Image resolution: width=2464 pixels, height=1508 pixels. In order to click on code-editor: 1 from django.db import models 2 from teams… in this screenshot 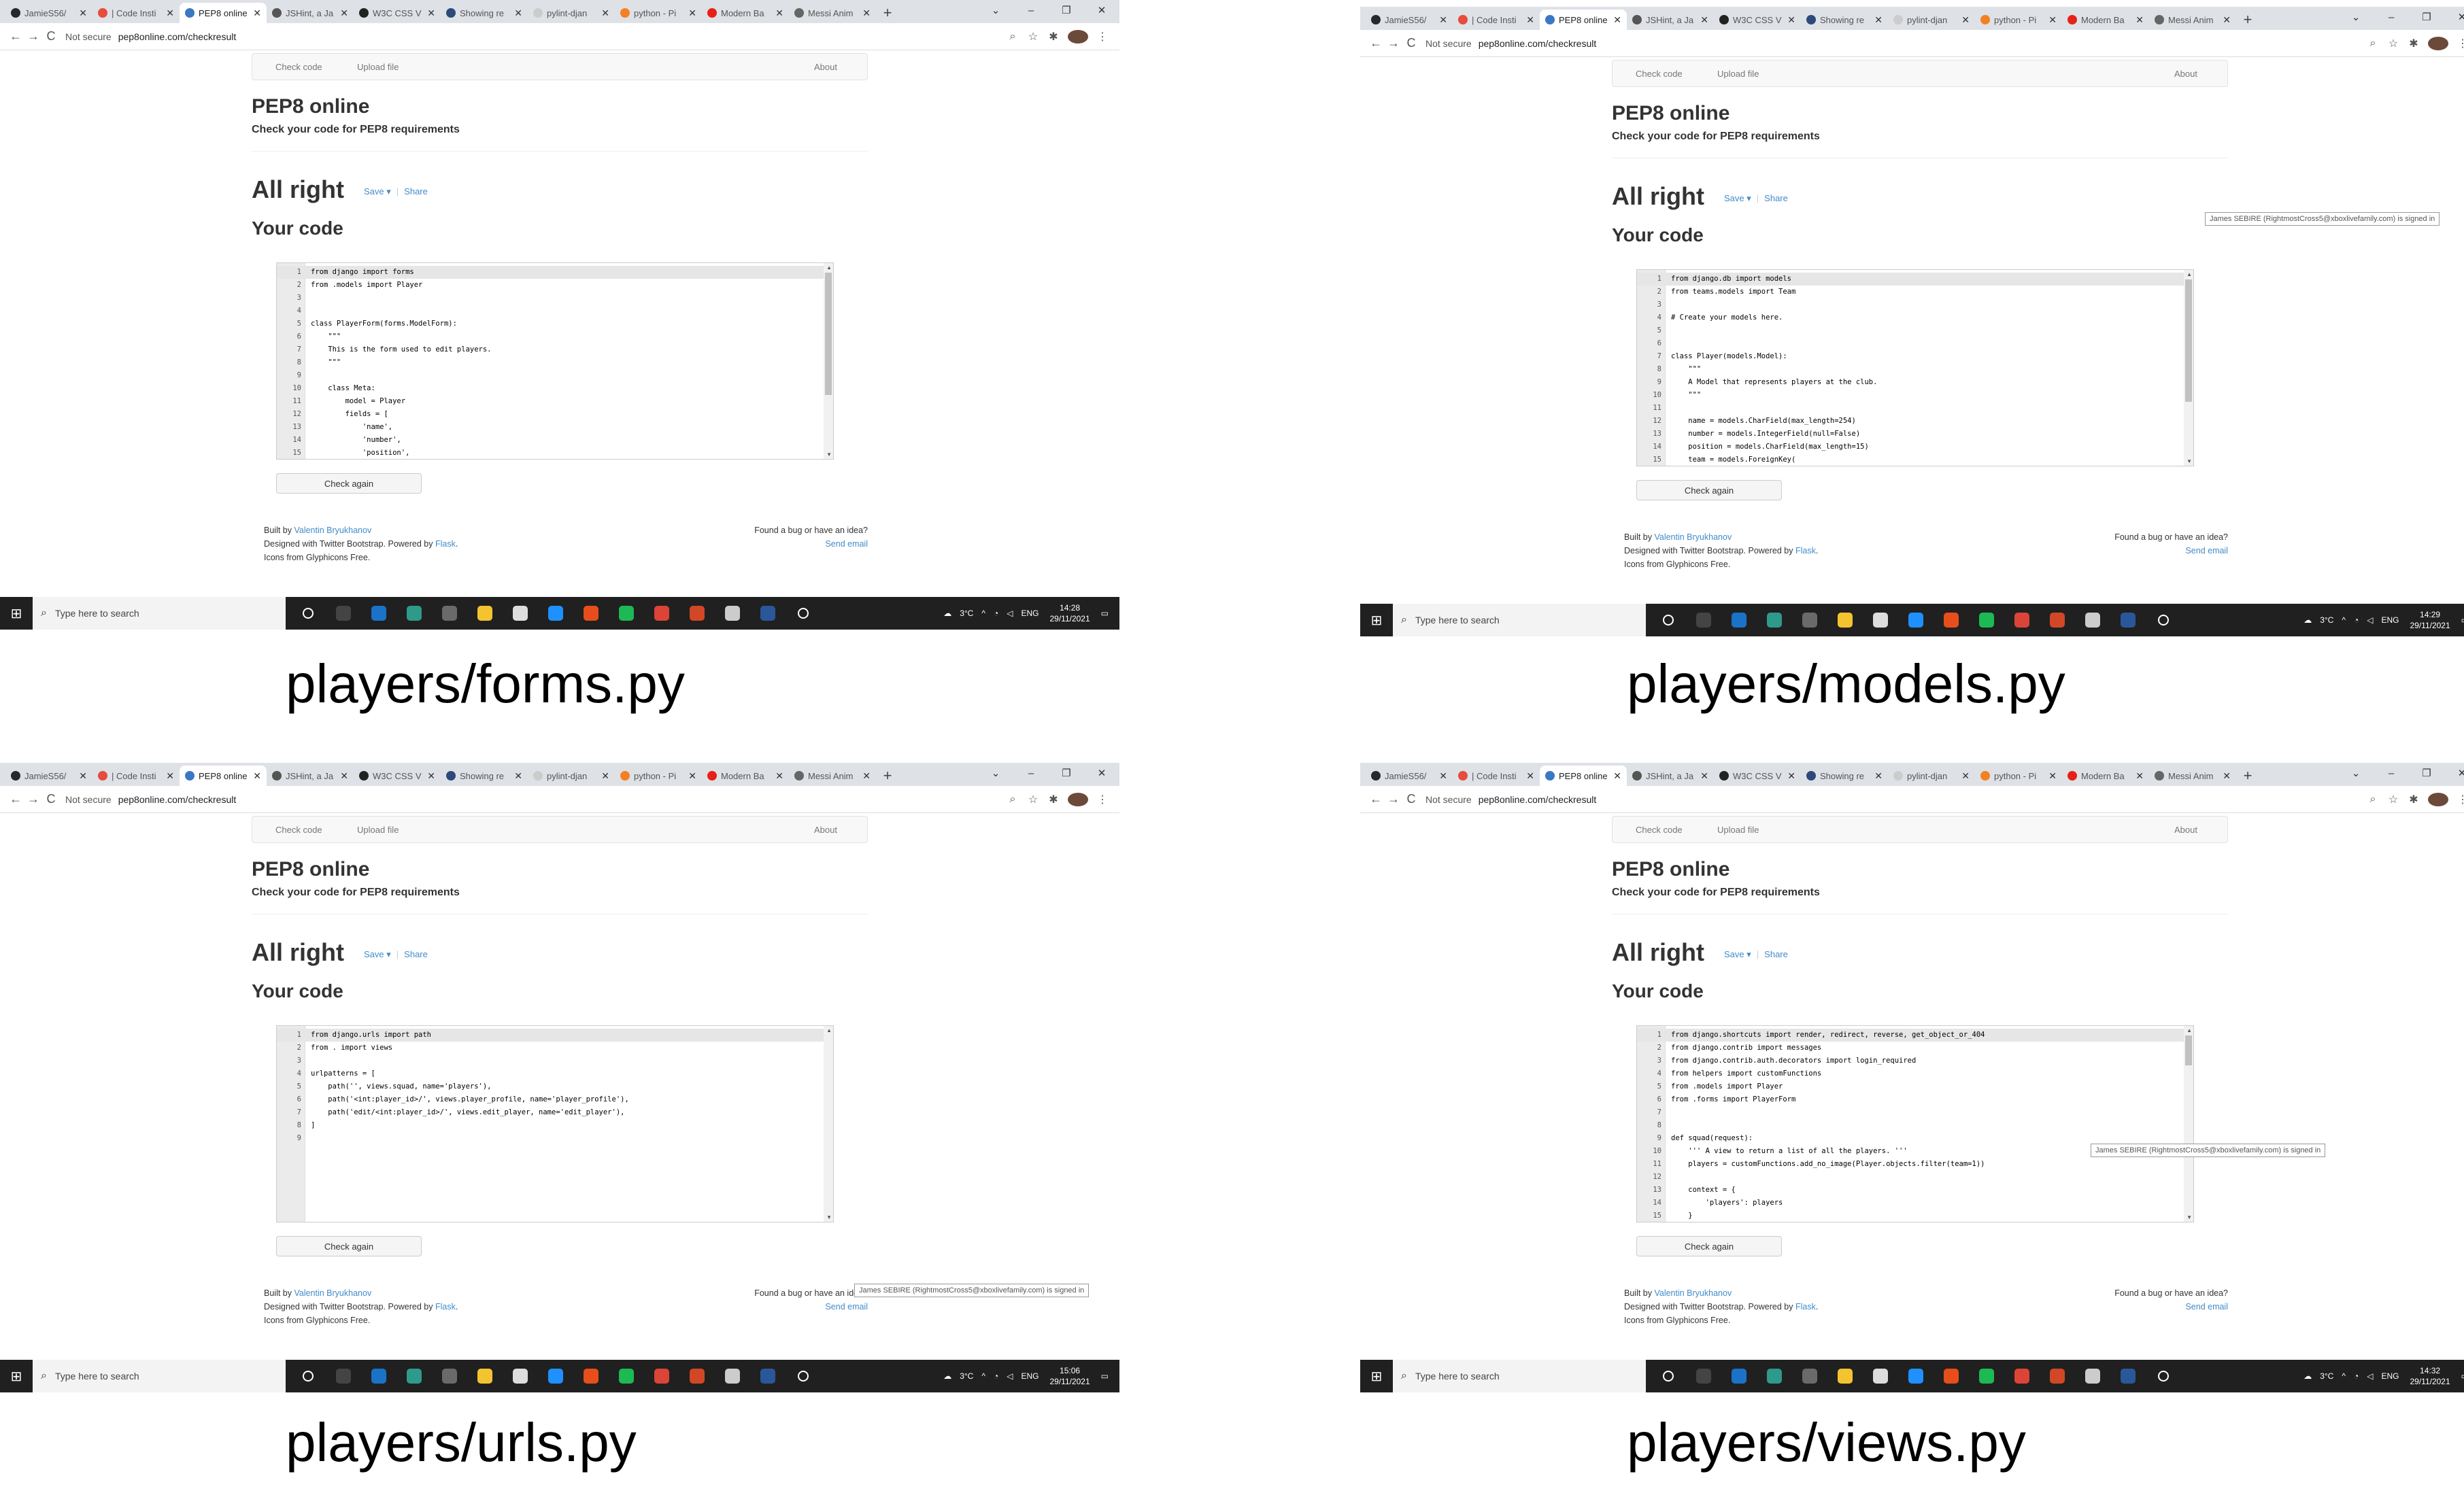, I will do `click(1915, 368)`.